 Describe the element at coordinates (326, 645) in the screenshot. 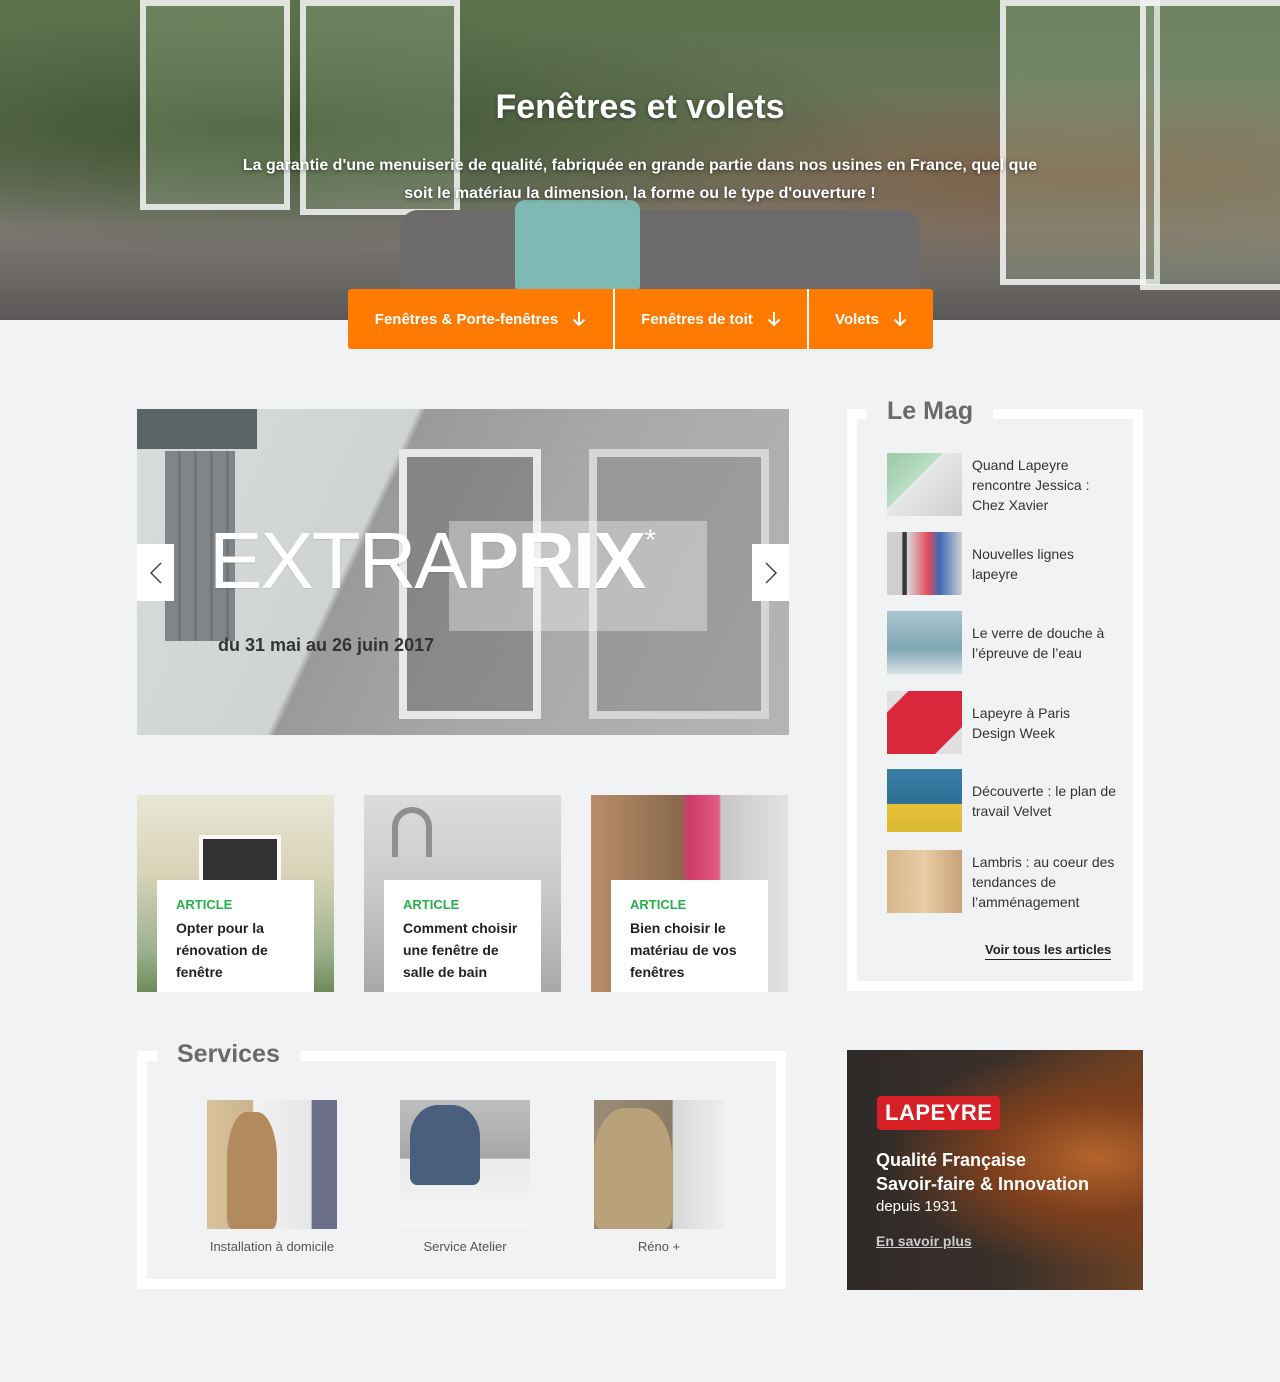

I see `carousel-dates: du 31 mai au 26 juin 2017` at that location.